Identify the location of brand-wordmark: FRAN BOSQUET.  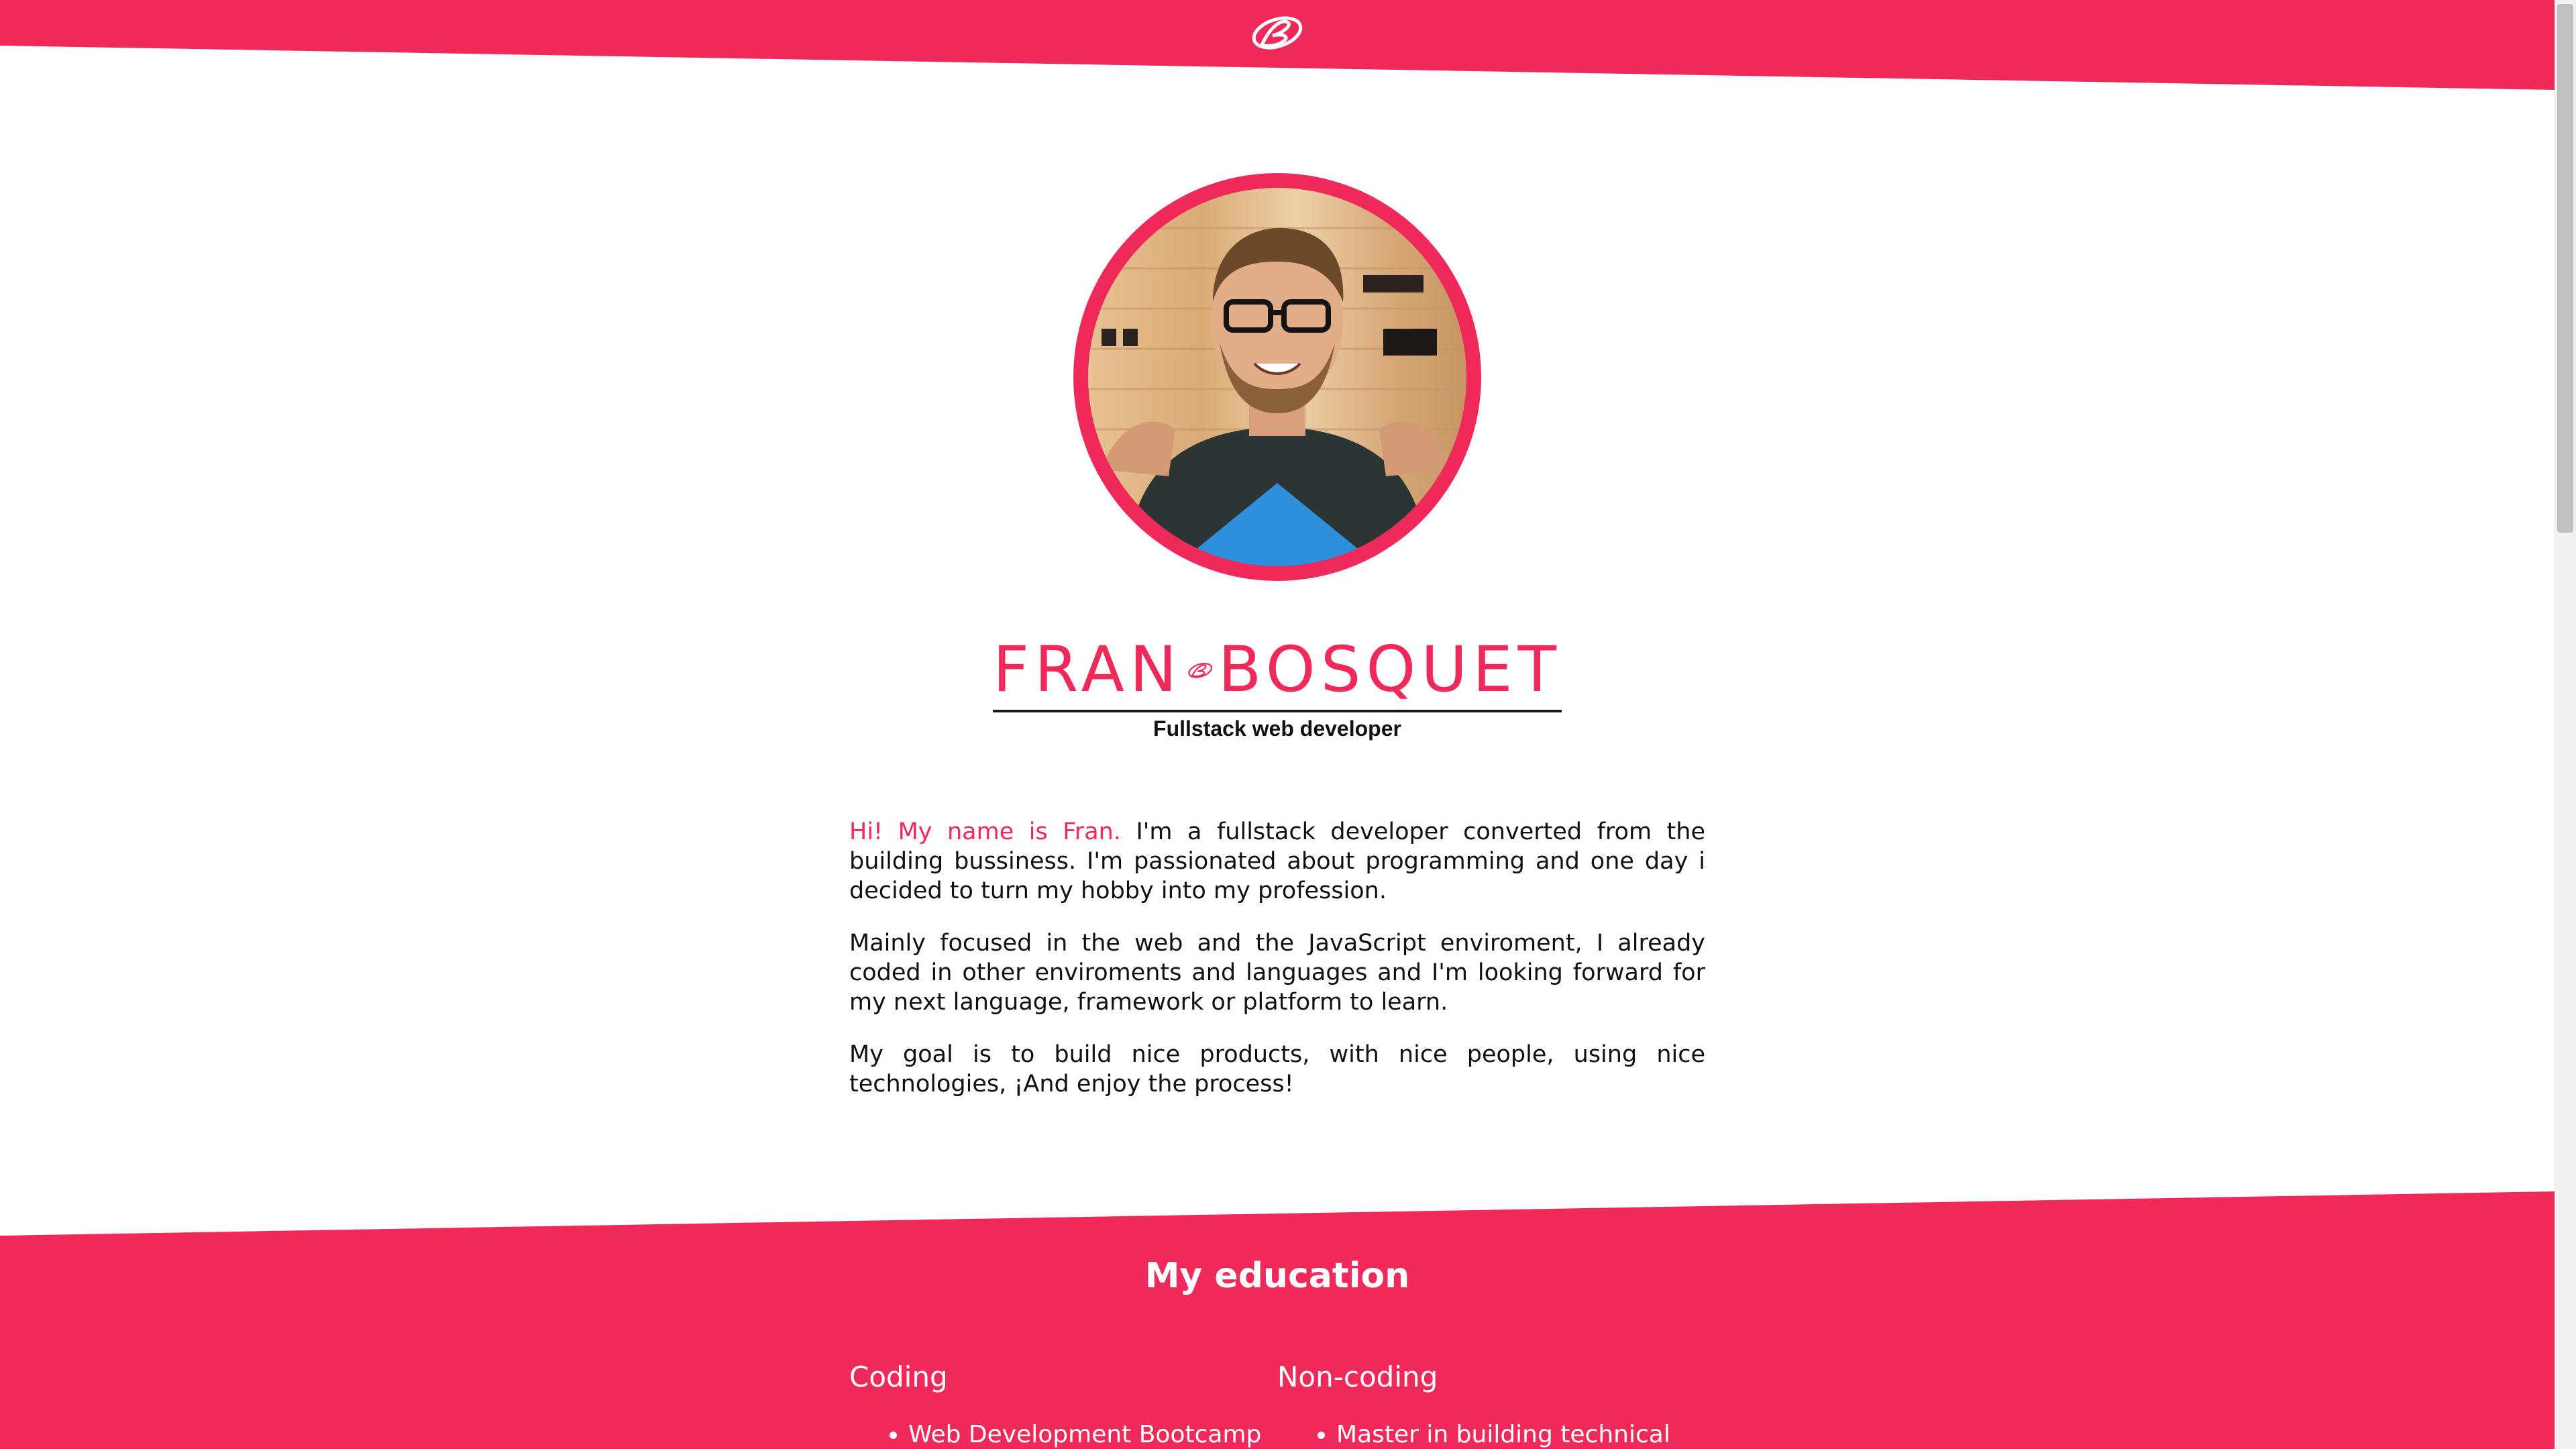
(1277, 671).